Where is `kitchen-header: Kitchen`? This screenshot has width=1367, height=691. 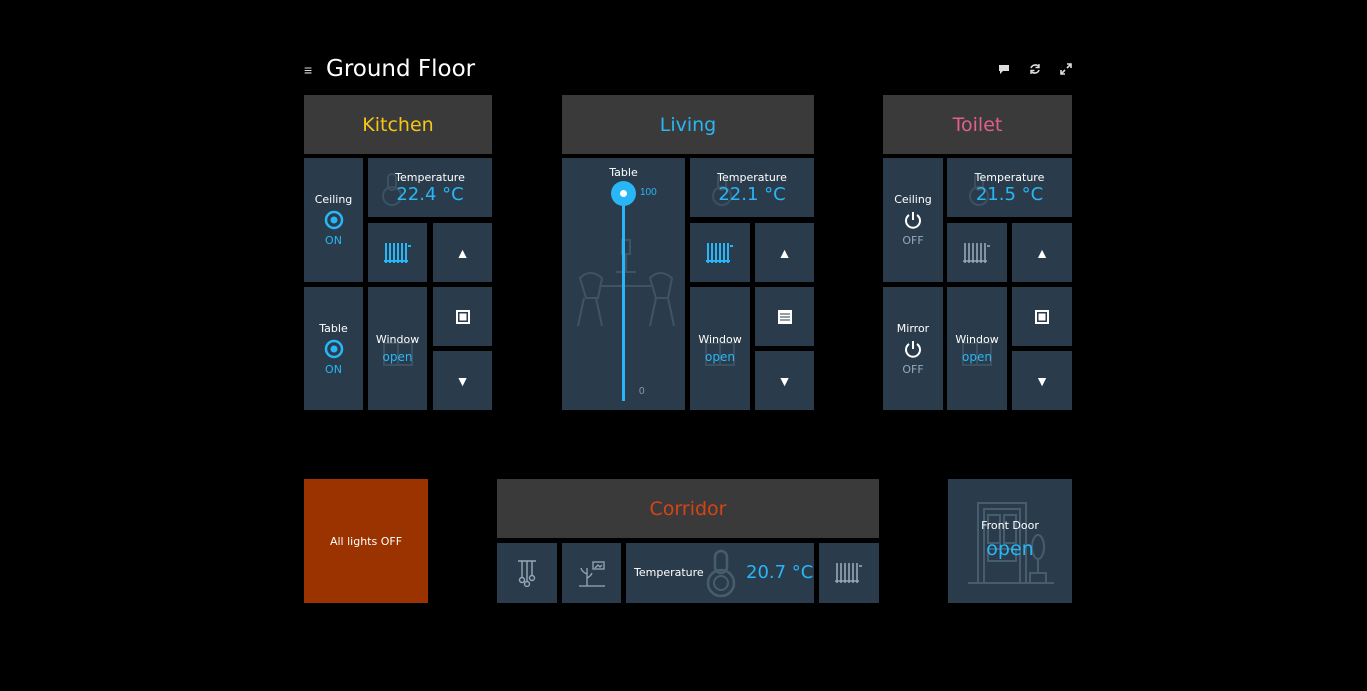 kitchen-header: Kitchen is located at coordinates (398, 124).